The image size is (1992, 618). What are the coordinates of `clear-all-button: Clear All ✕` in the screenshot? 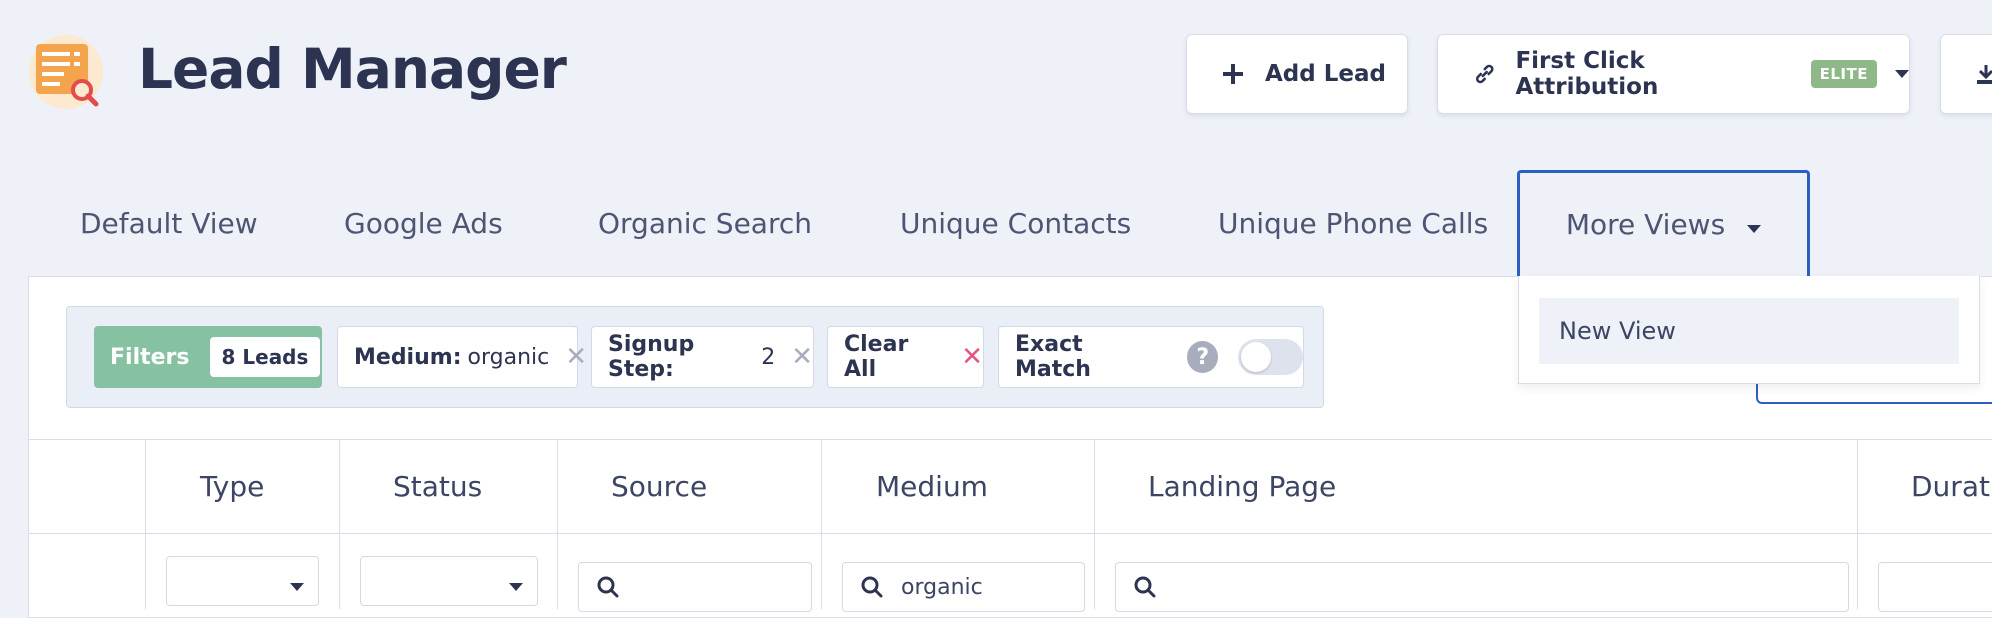 It's located at (905, 357).